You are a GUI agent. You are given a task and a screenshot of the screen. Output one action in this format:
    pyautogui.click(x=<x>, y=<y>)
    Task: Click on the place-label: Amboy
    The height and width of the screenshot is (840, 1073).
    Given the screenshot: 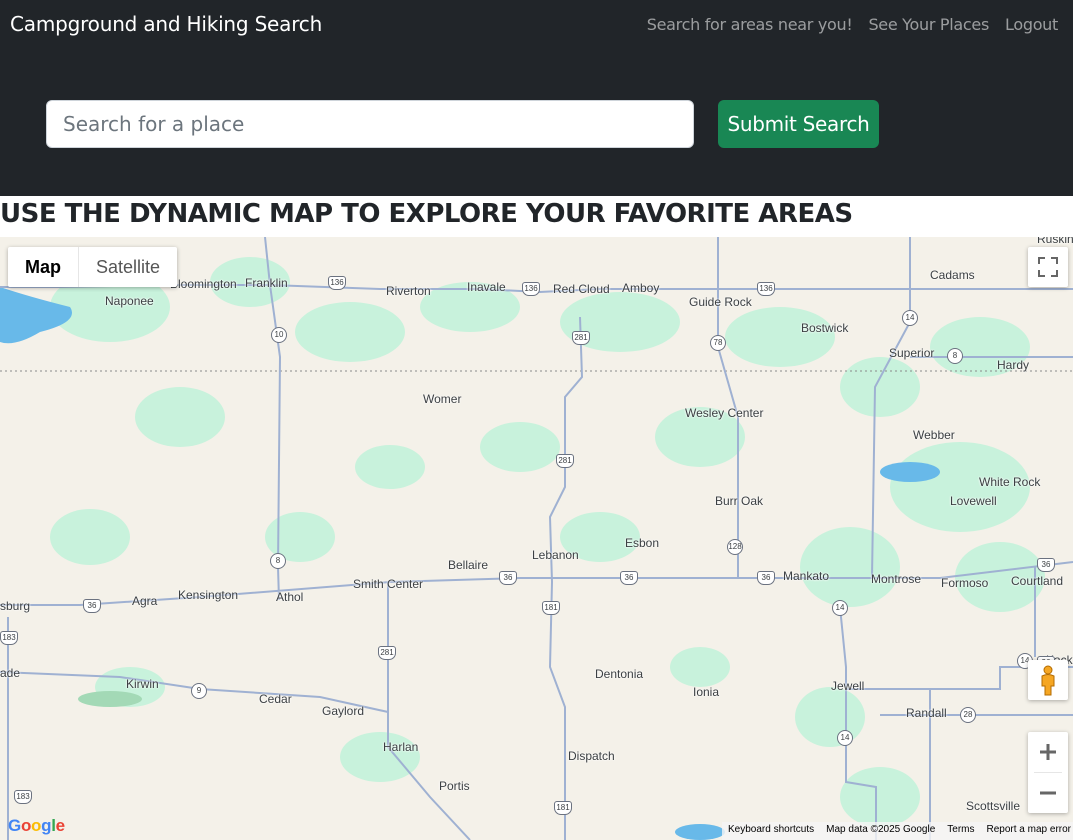 What is the action you would take?
    pyautogui.click(x=641, y=288)
    